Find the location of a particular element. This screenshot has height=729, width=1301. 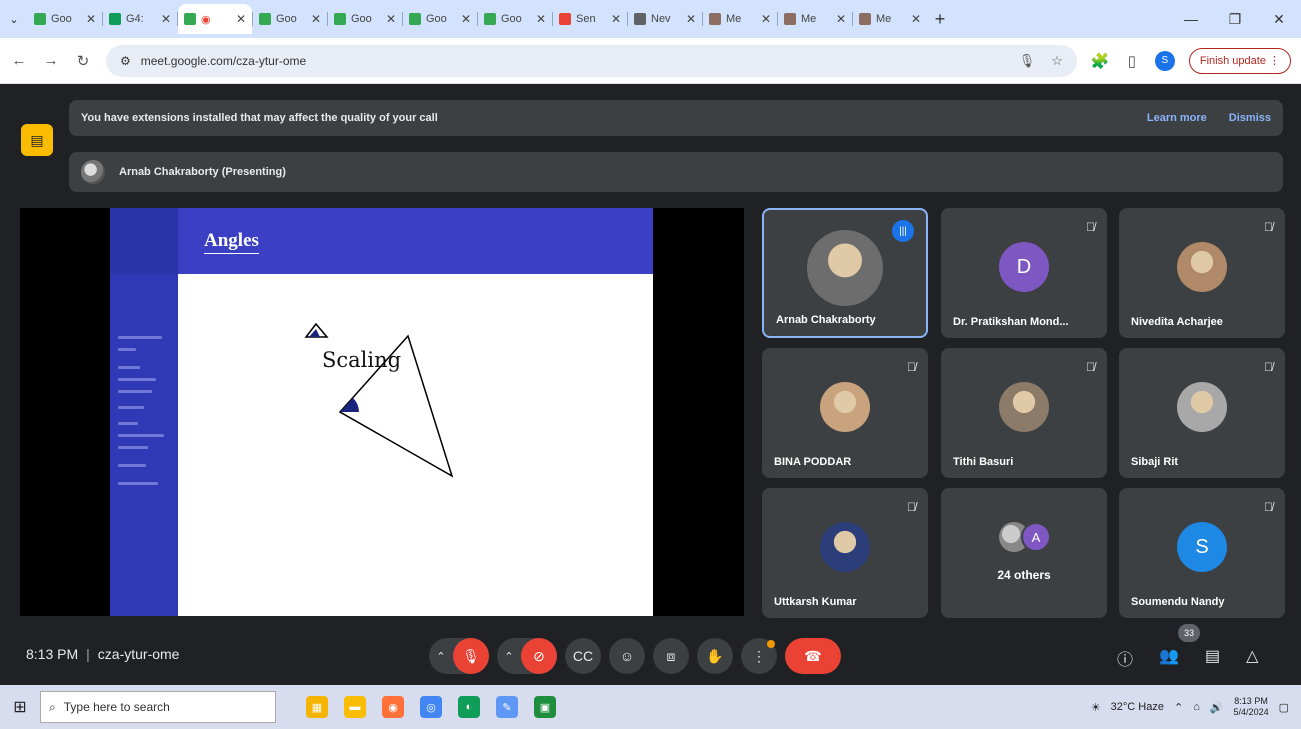

participant-tile: S Soumendu Nandy 🎙̸ is located at coordinates (1202, 553).